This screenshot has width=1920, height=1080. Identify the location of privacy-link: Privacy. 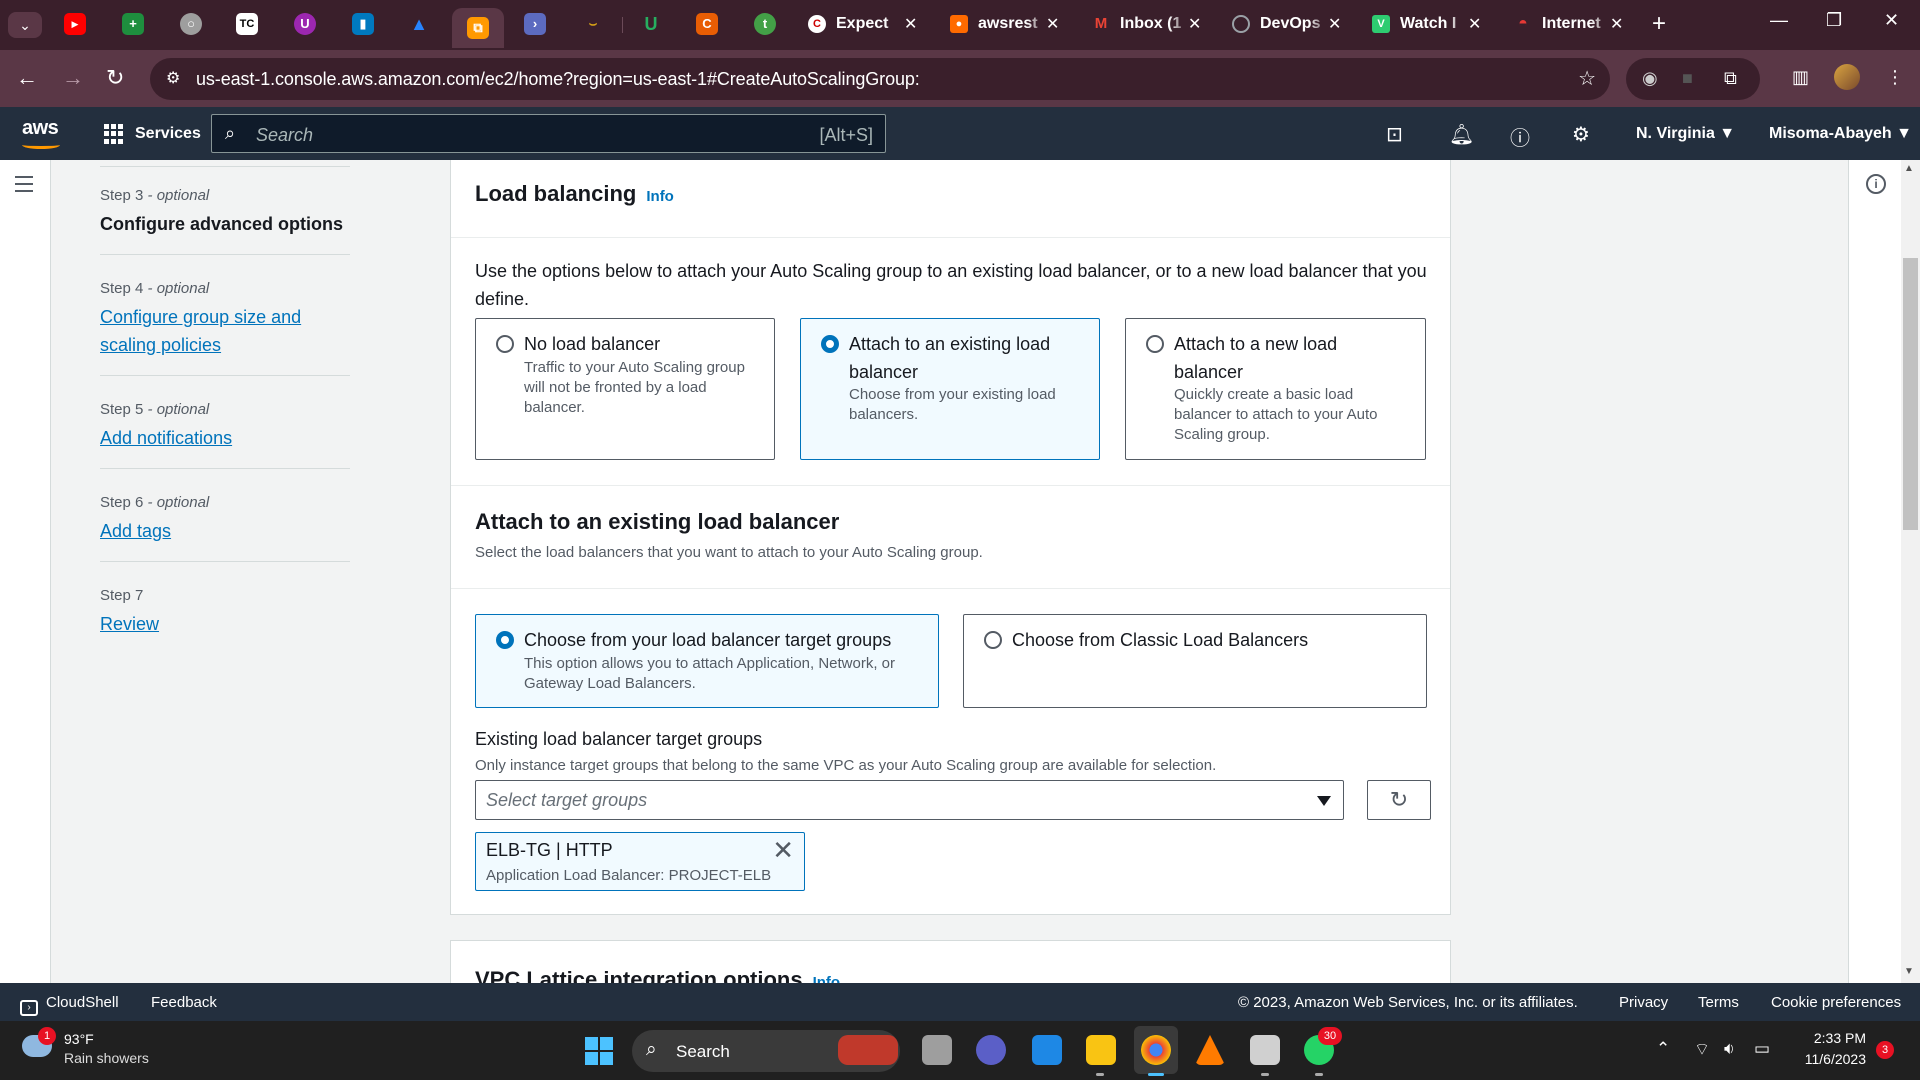
(1643, 1002).